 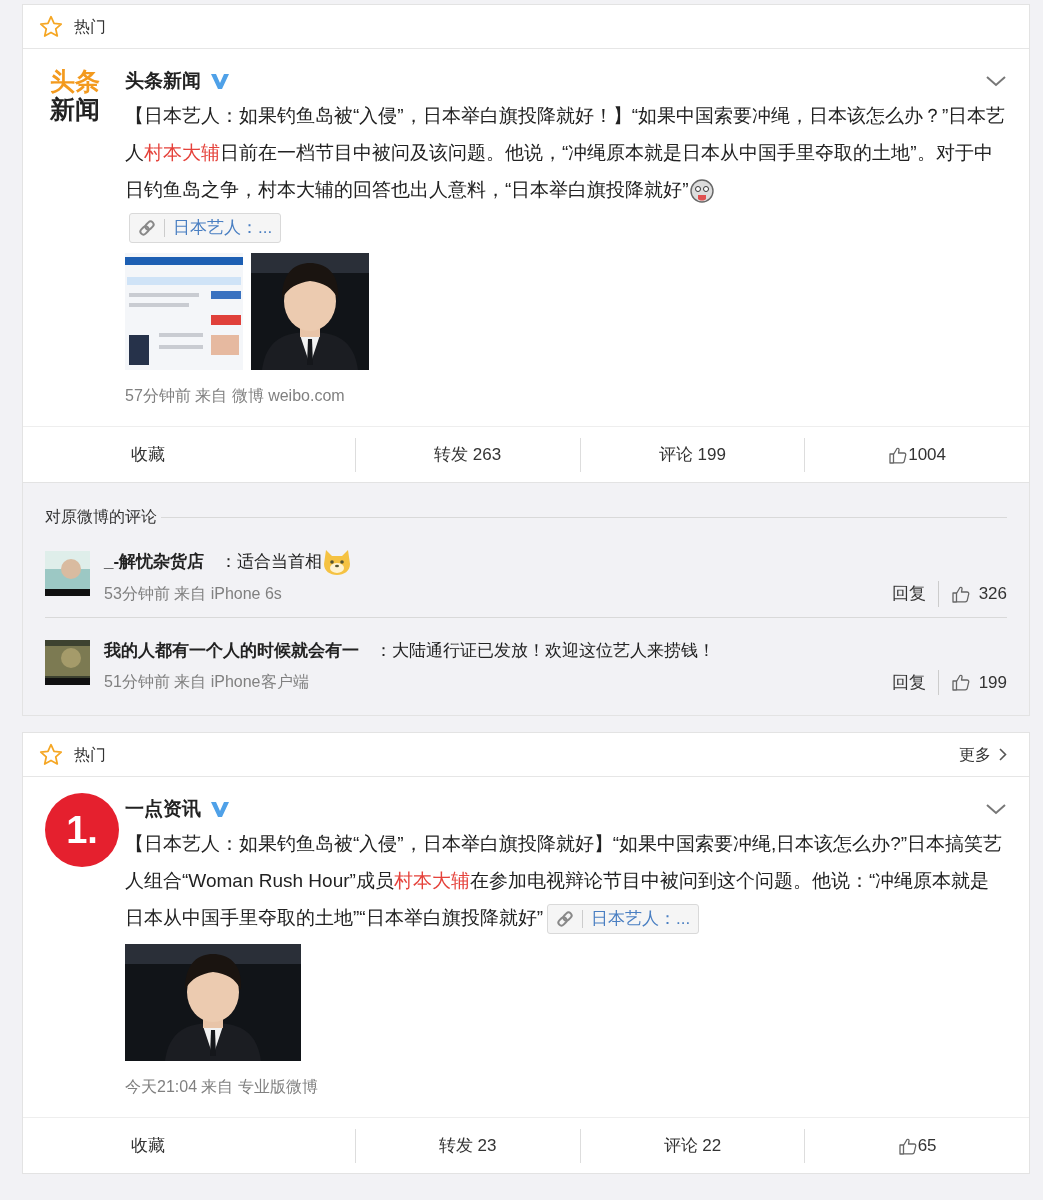 What do you see at coordinates (1003, 754) in the screenshot?
I see `chevron-right-icon` at bounding box center [1003, 754].